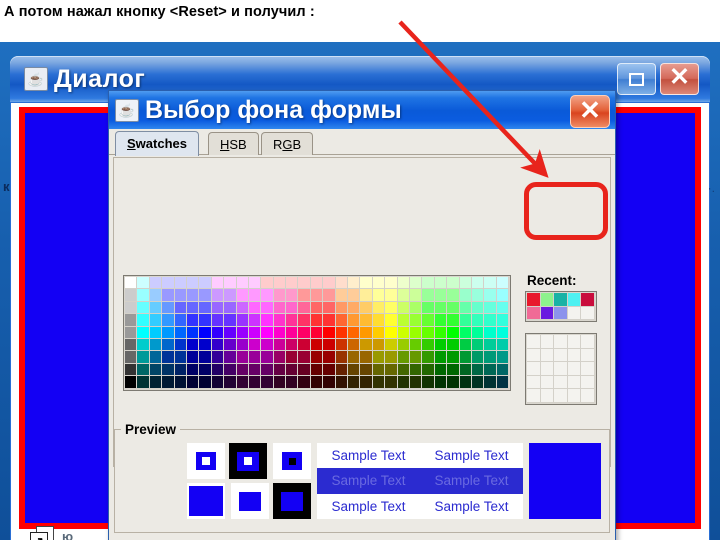  Describe the element at coordinates (43, 533) in the screenshot. I see `resize-grip-icon: ↗` at that location.